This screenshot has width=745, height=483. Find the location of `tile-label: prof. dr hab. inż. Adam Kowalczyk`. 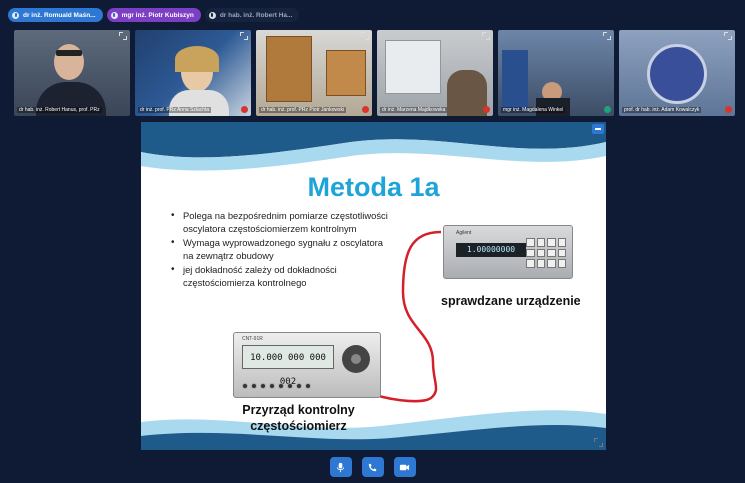

tile-label: prof. dr hab. inż. Adam Kowalczyk is located at coordinates (662, 110).